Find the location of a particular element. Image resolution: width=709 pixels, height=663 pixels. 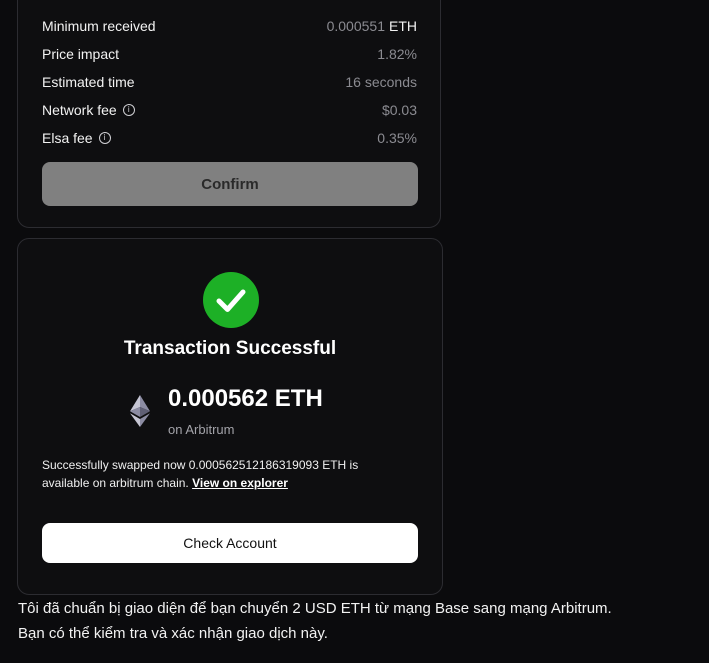

detail-row-network-fee: Network fee i $0.03 is located at coordinates (229, 110).